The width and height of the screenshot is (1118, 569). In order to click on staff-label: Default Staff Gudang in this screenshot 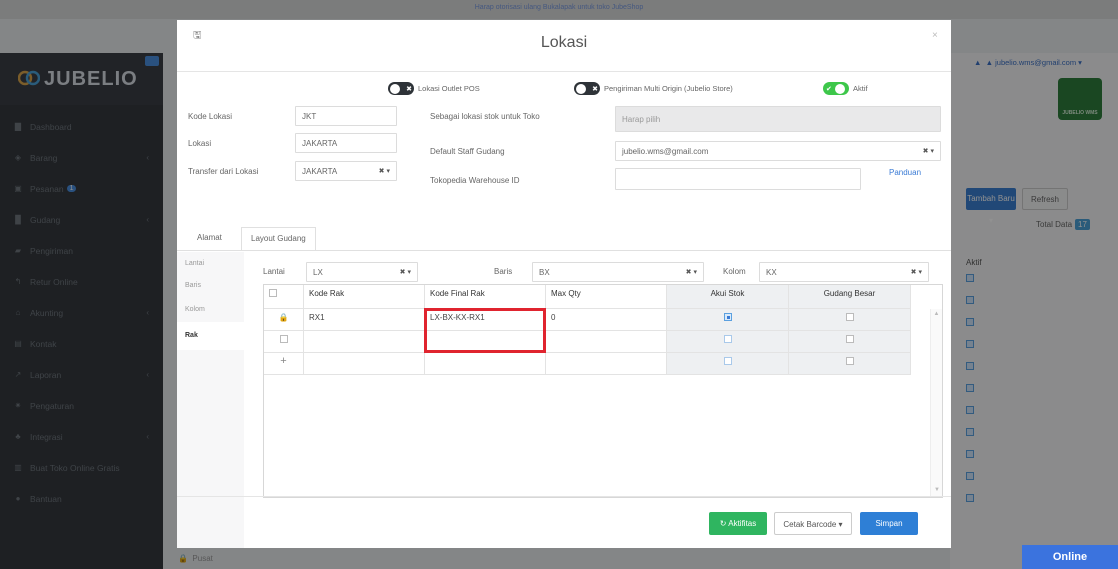, I will do `click(467, 151)`.